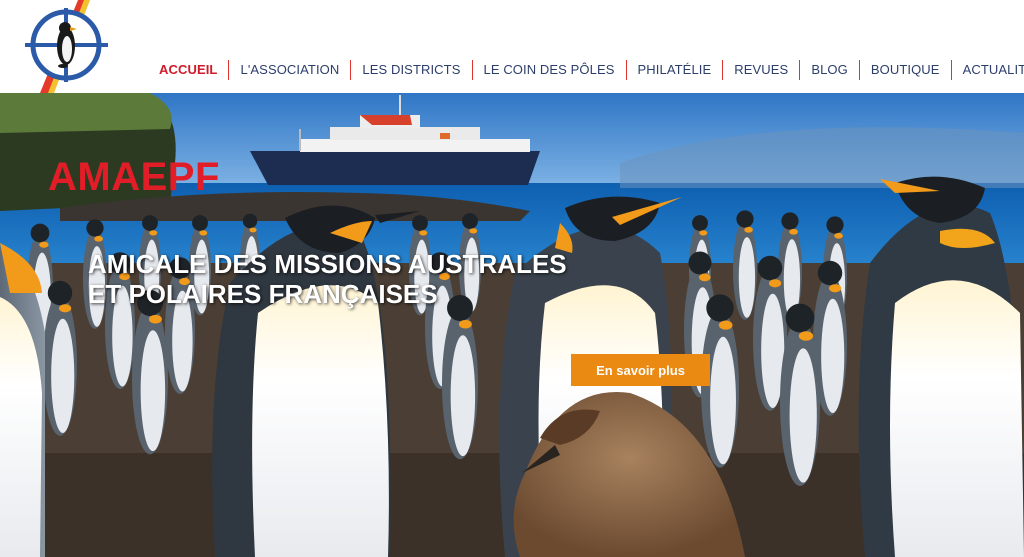 This screenshot has width=1024, height=557. Describe the element at coordinates (289, 70) in the screenshot. I see `nav-item-association: L'ASSOCIATION` at that location.